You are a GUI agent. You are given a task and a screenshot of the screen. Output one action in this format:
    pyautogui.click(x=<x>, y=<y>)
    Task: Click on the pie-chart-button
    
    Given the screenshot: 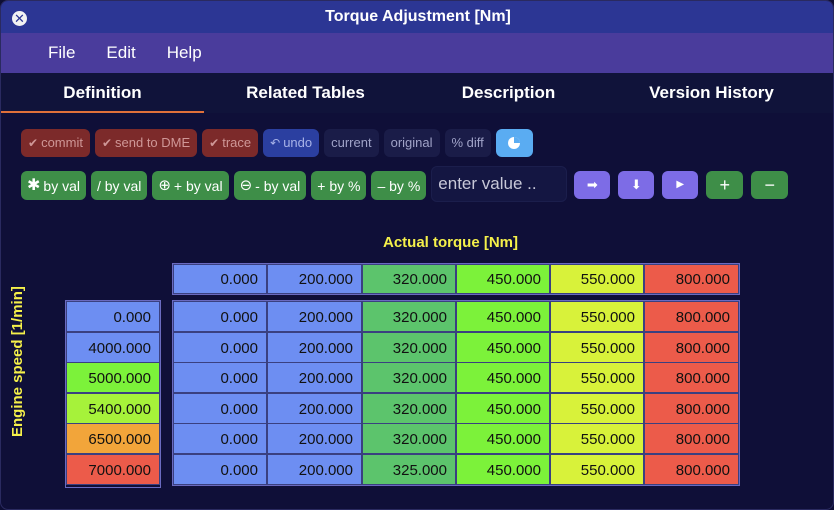 What is the action you would take?
    pyautogui.click(x=514, y=143)
    